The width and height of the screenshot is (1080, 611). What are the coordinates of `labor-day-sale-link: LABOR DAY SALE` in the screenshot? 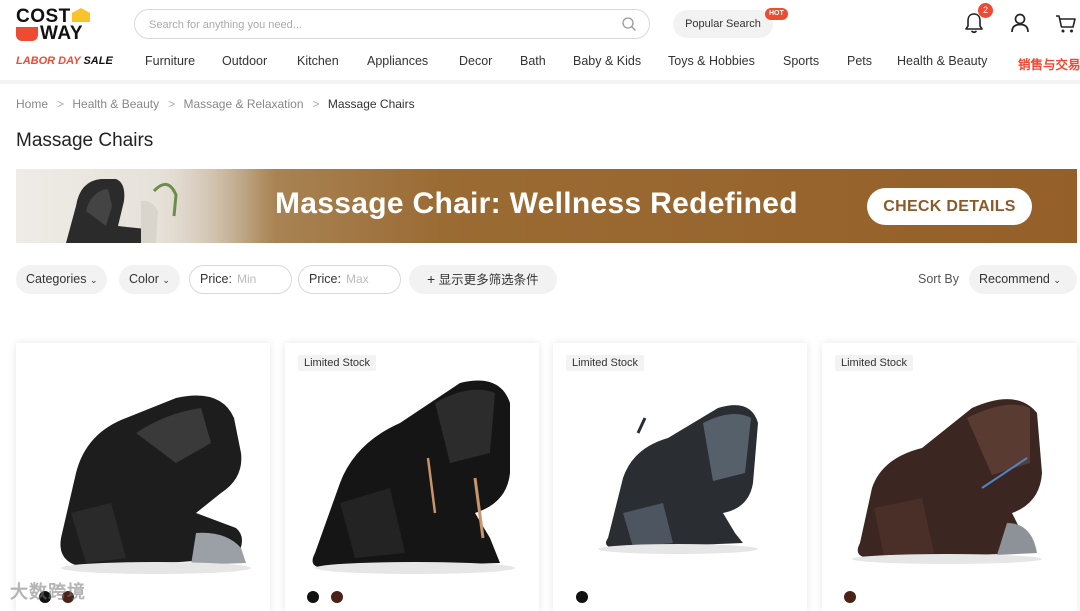 It's located at (64, 61).